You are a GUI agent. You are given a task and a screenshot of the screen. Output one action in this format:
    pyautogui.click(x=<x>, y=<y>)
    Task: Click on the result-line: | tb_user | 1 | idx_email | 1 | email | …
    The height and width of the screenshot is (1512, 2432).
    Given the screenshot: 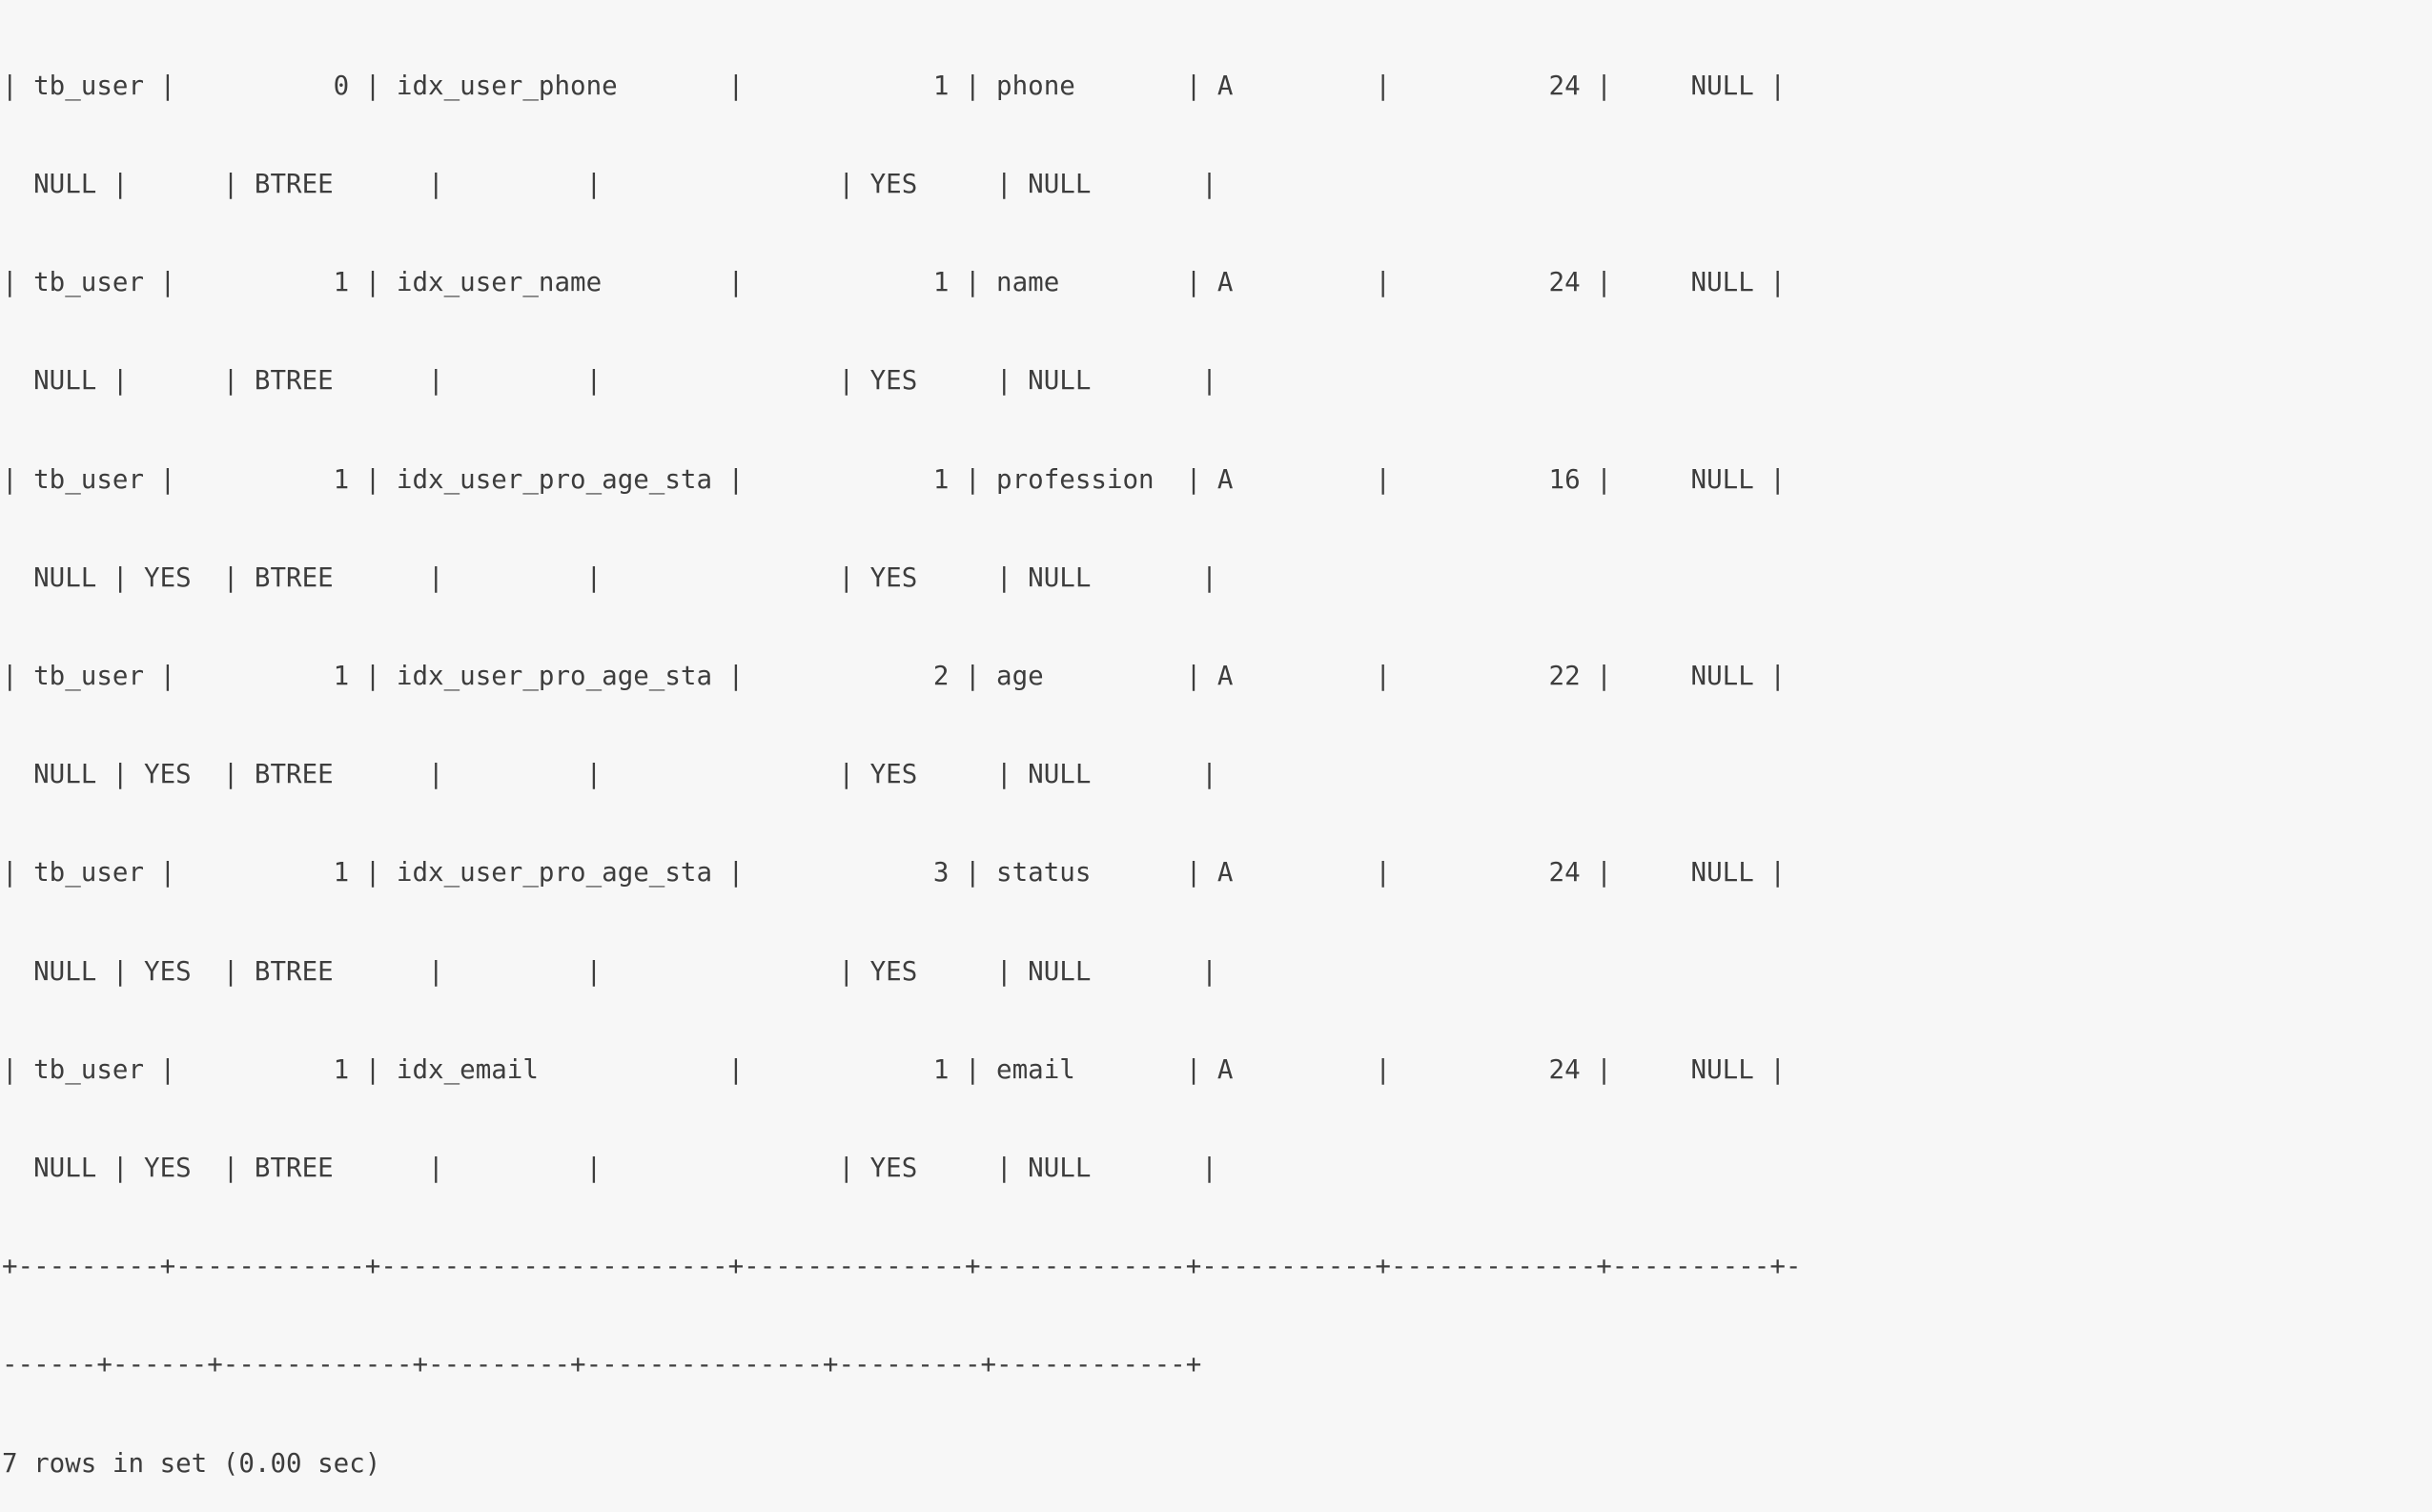 What is the action you would take?
    pyautogui.click(x=894, y=1069)
    